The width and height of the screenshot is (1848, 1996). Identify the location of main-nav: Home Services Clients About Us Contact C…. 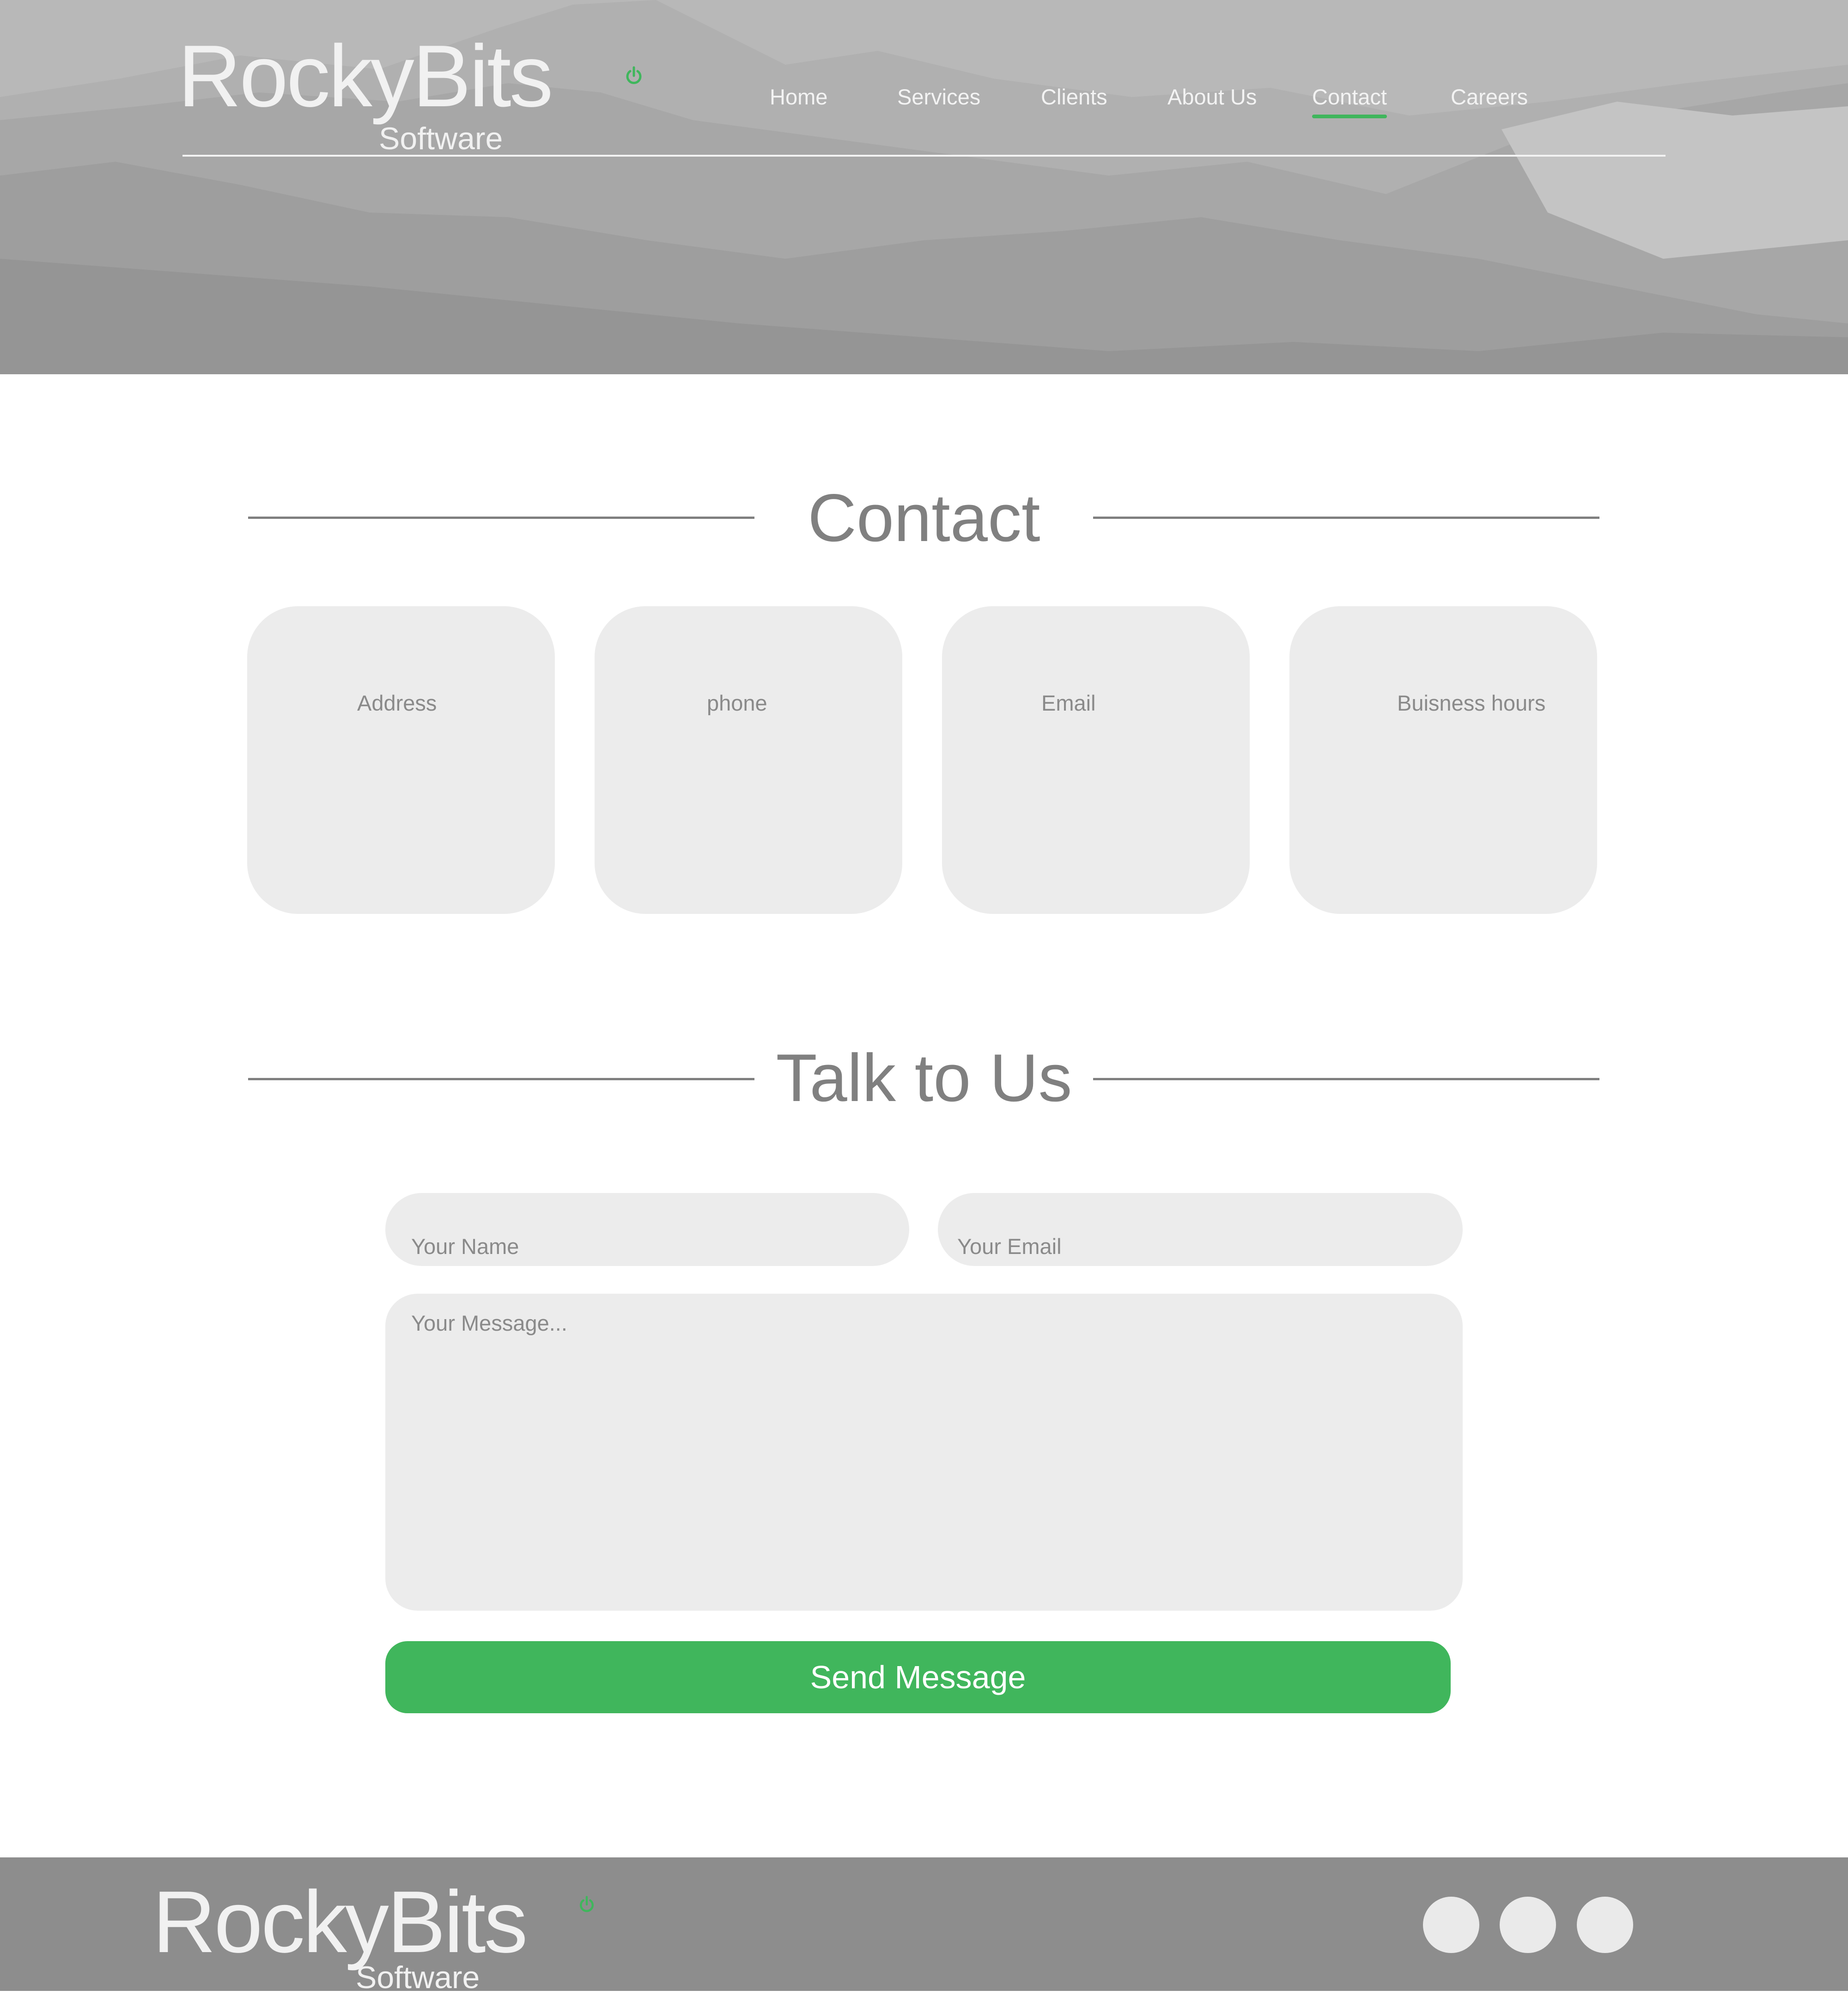
(924, 104).